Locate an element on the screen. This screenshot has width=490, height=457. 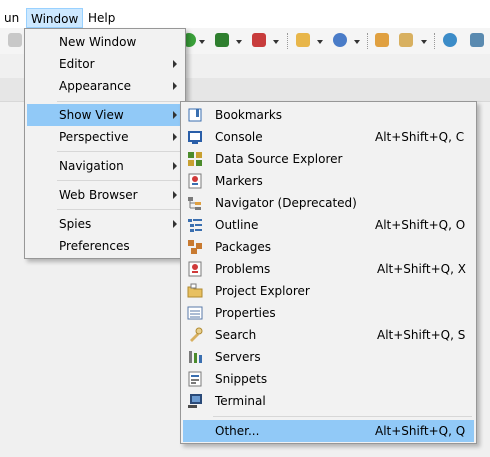
menu-item-web-browser: Web Browser is located at coordinates (105, 195).